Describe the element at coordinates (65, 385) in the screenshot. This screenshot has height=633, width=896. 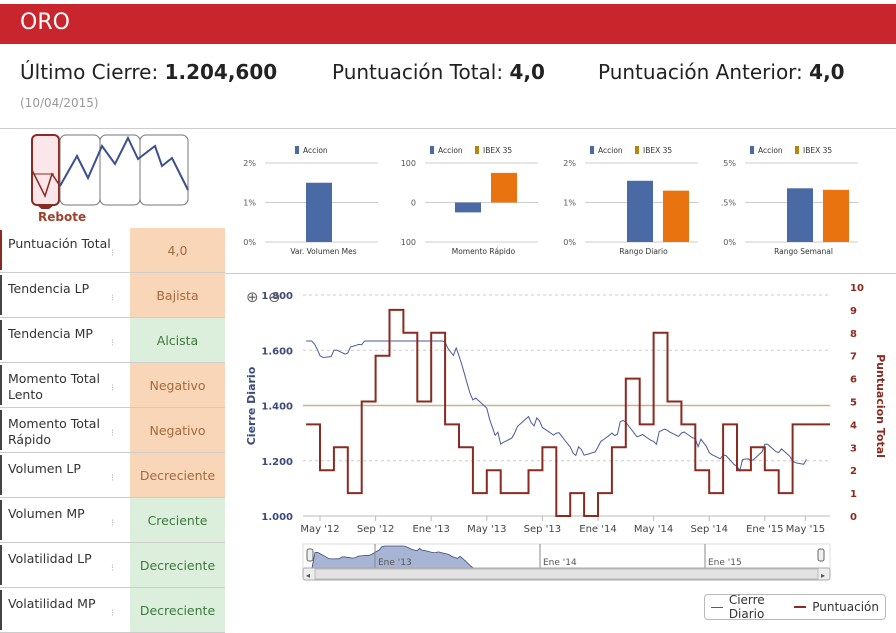
I see `indicator-label: Momento Total Lento ⁝` at that location.